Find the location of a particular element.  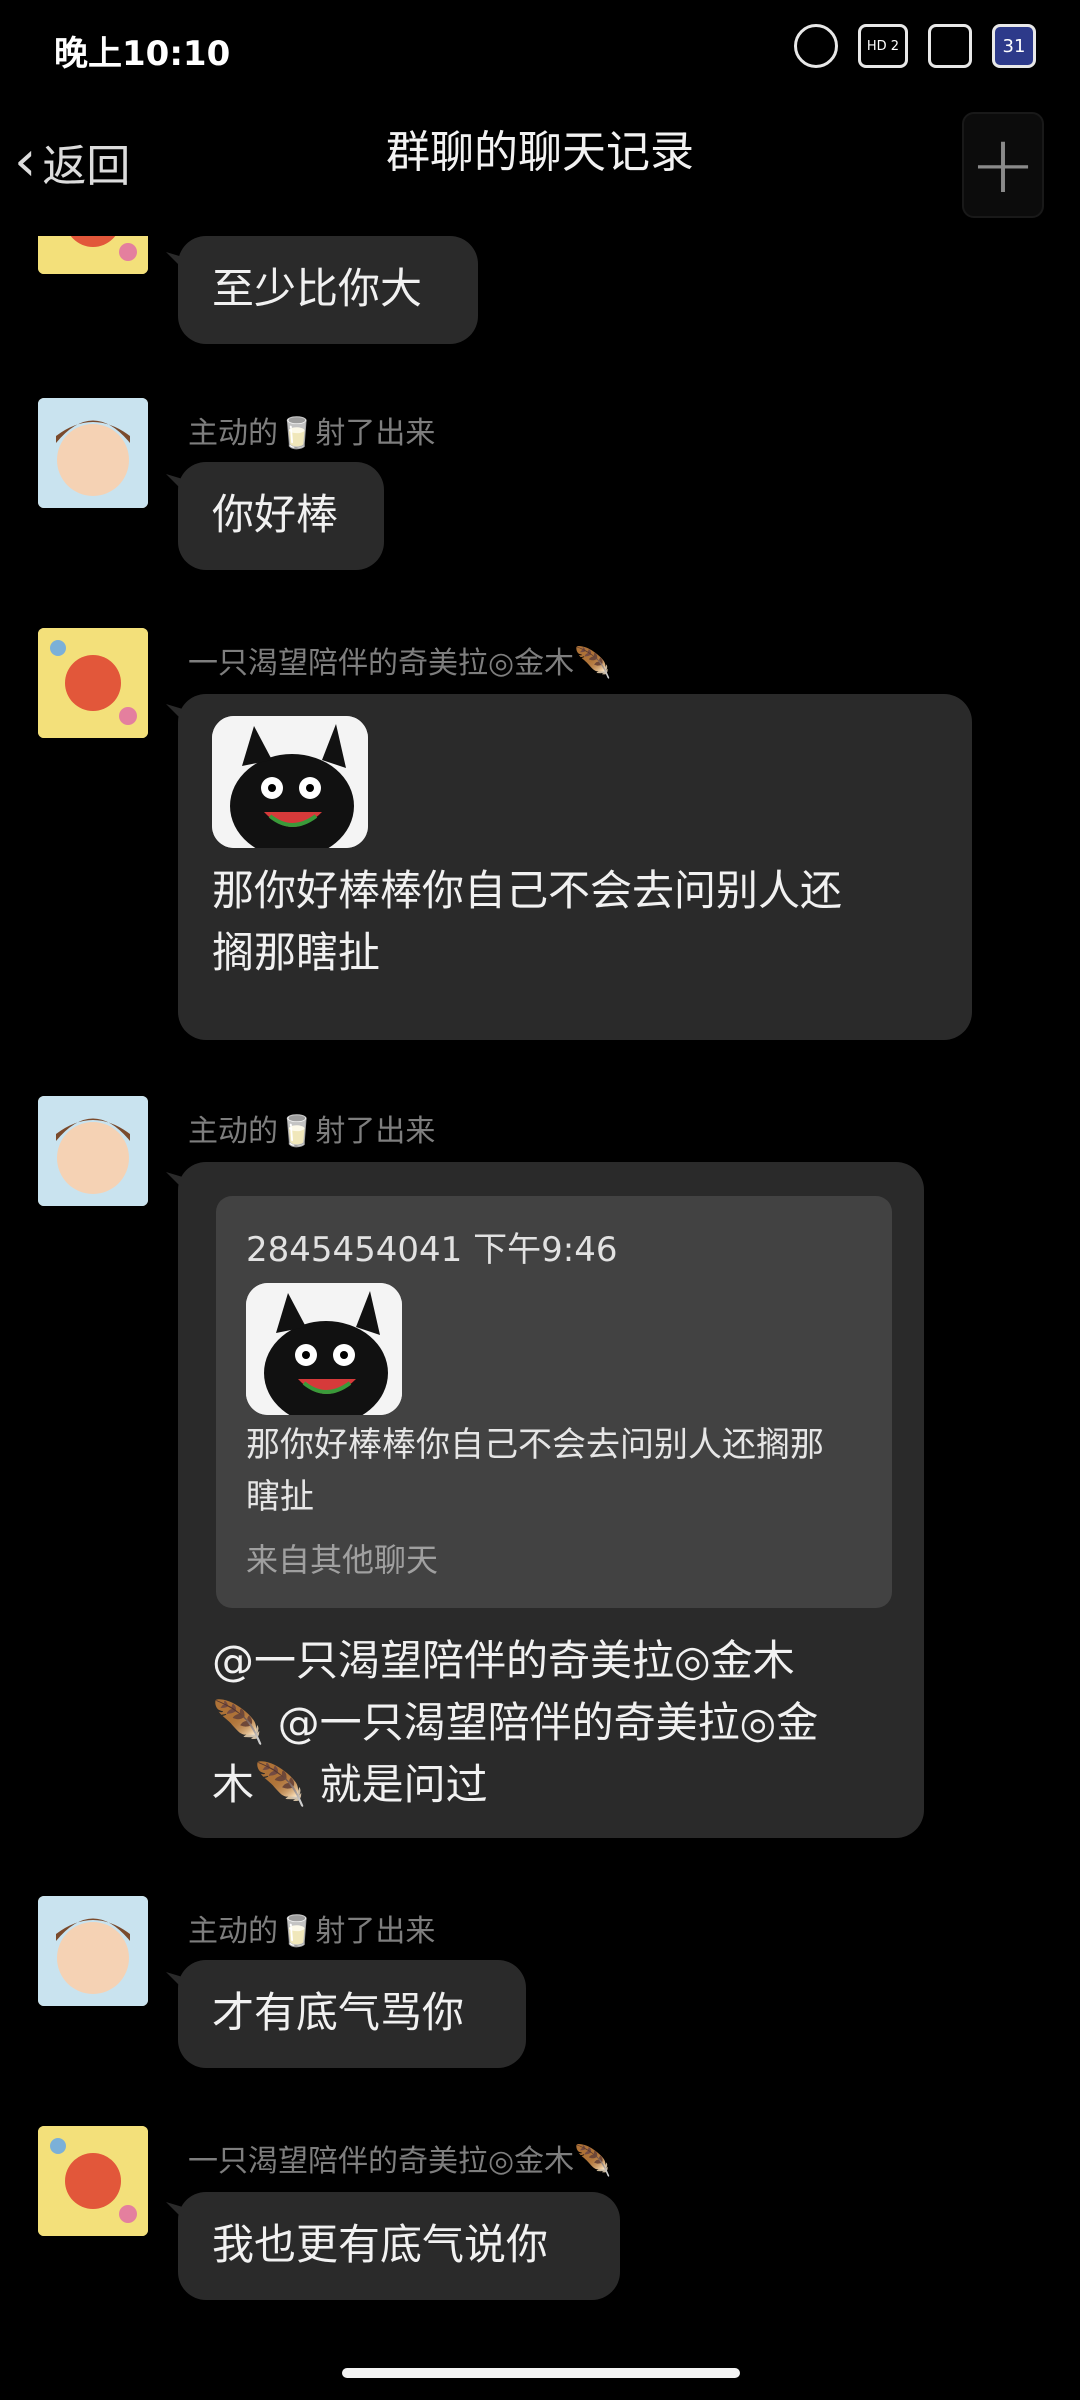

calendar-icon: 31 is located at coordinates (1014, 46).